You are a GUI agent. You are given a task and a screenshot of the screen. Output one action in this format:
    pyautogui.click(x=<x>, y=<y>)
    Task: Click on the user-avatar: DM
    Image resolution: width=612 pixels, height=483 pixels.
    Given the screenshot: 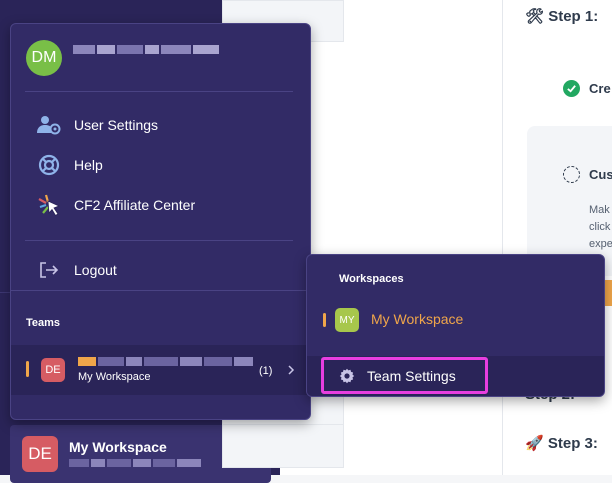 What is the action you would take?
    pyautogui.click(x=44, y=58)
    